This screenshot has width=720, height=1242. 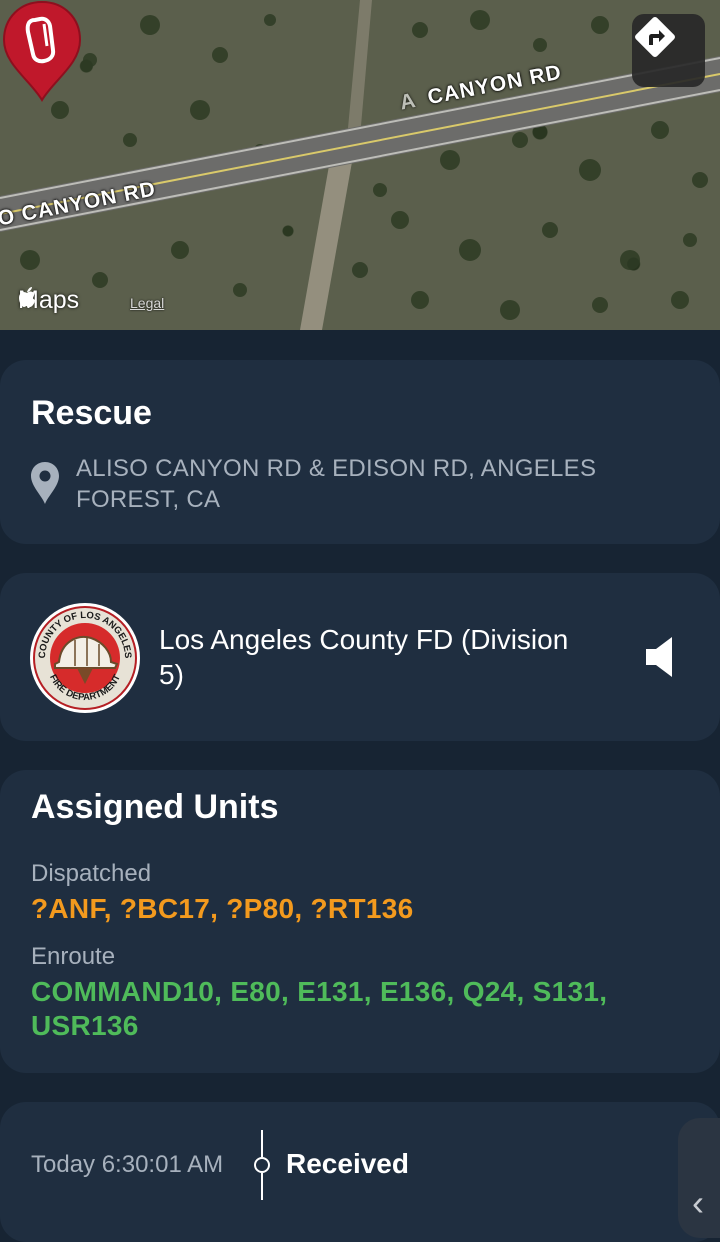 What do you see at coordinates (155, 807) in the screenshot?
I see `assigned-units-title: Assigned Units` at bounding box center [155, 807].